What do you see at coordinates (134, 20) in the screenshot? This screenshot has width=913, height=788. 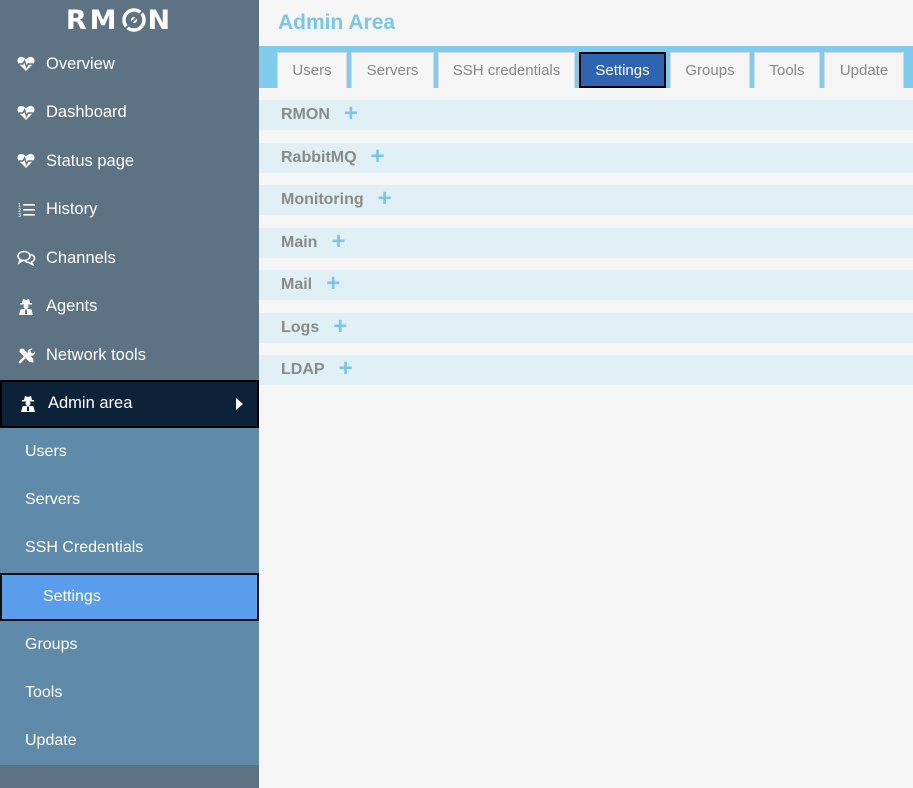 I see `logo-o-icon` at bounding box center [134, 20].